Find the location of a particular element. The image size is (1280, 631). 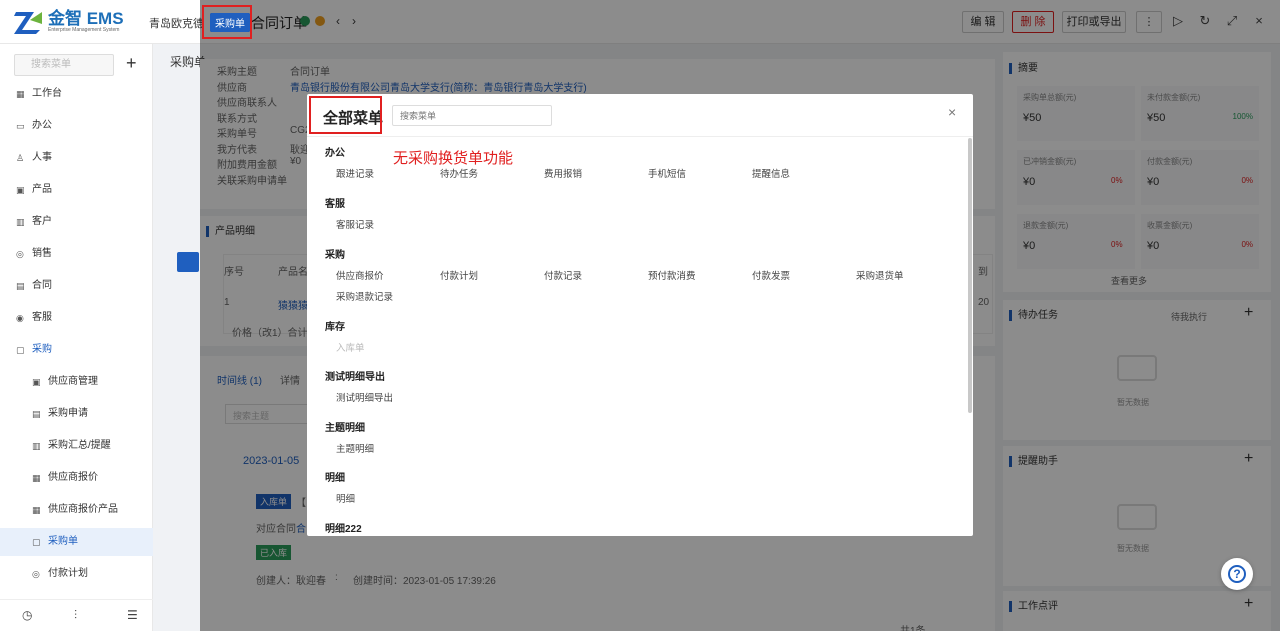

annotation-note: 无采购换货单功能 is located at coordinates (453, 158).